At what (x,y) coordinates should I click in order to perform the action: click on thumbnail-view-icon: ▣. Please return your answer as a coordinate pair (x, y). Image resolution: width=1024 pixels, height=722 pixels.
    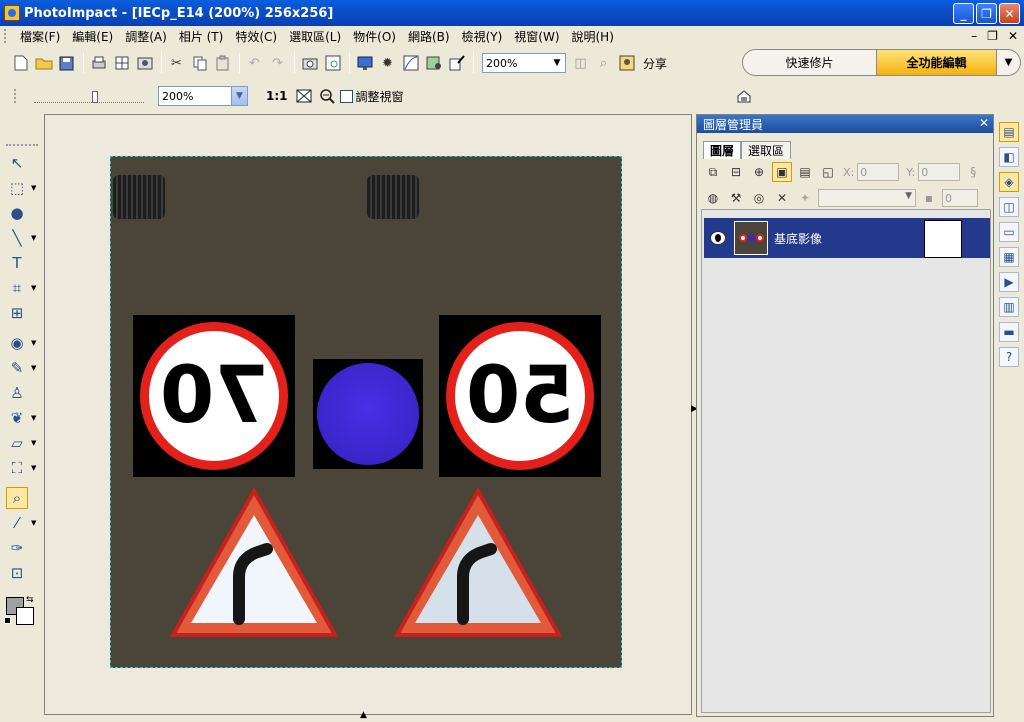
    Looking at the image, I should click on (782, 172).